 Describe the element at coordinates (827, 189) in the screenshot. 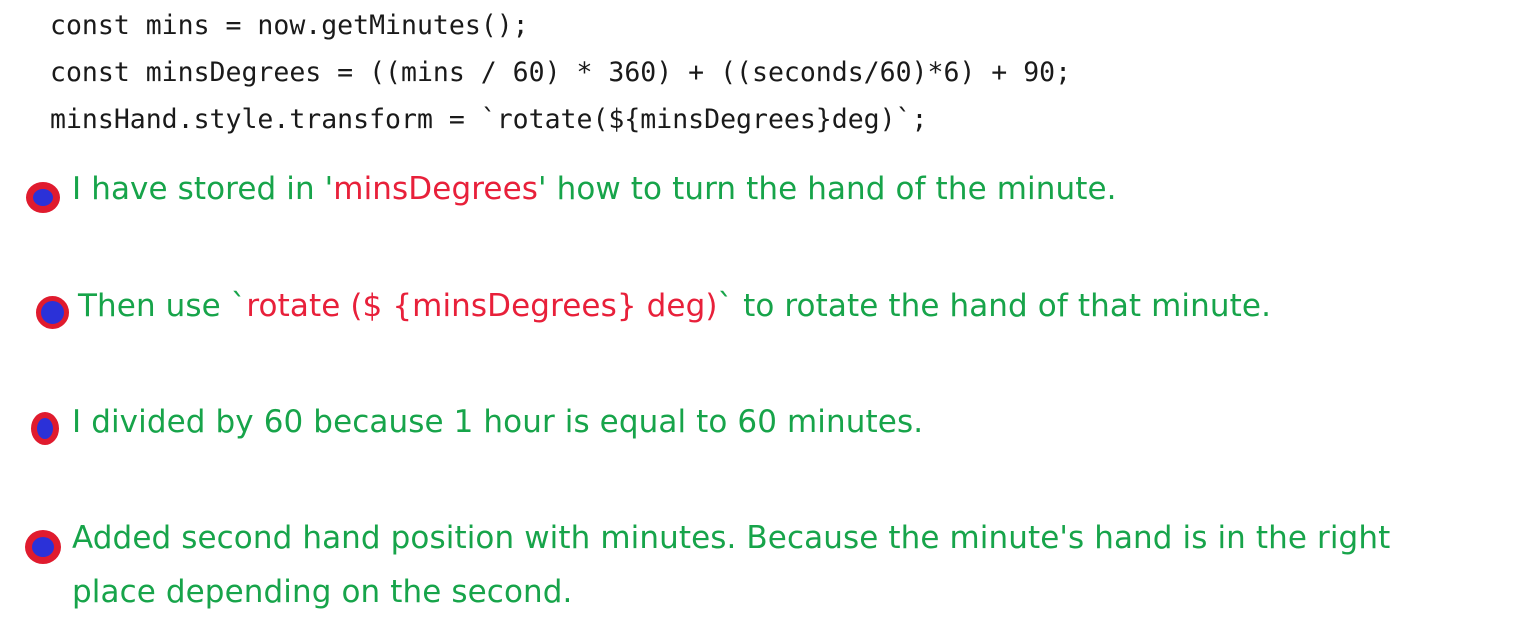

I see `text-segment: ' how to turn the hand of the minute.` at that location.